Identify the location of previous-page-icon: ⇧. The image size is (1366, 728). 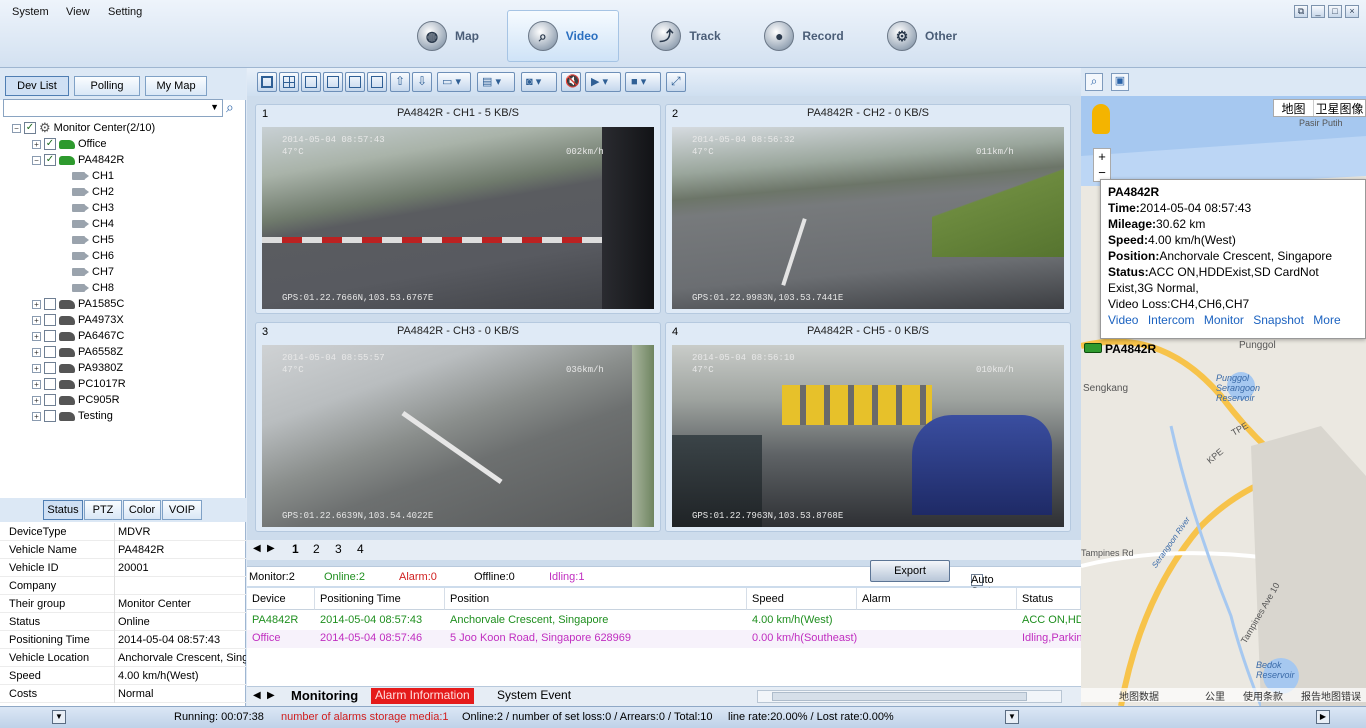
(400, 82).